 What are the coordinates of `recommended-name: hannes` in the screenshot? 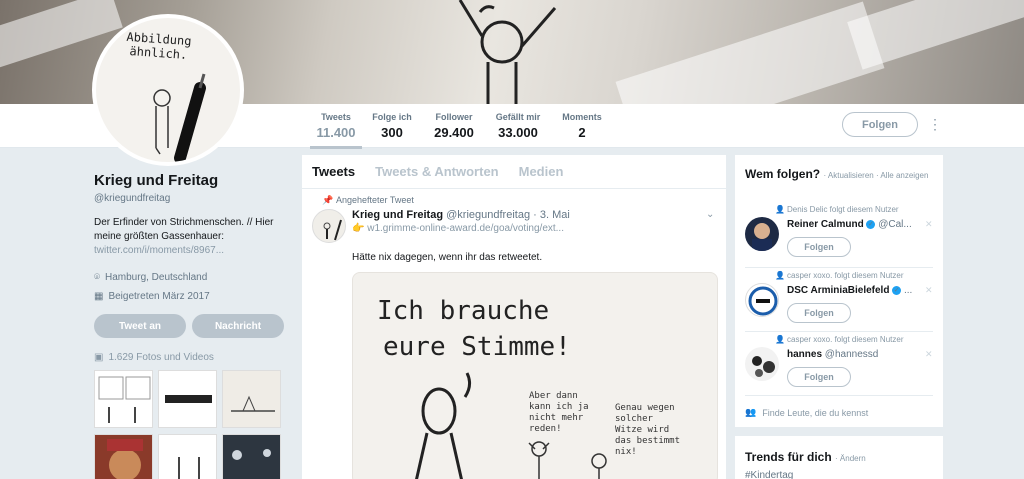 It's located at (805, 354).